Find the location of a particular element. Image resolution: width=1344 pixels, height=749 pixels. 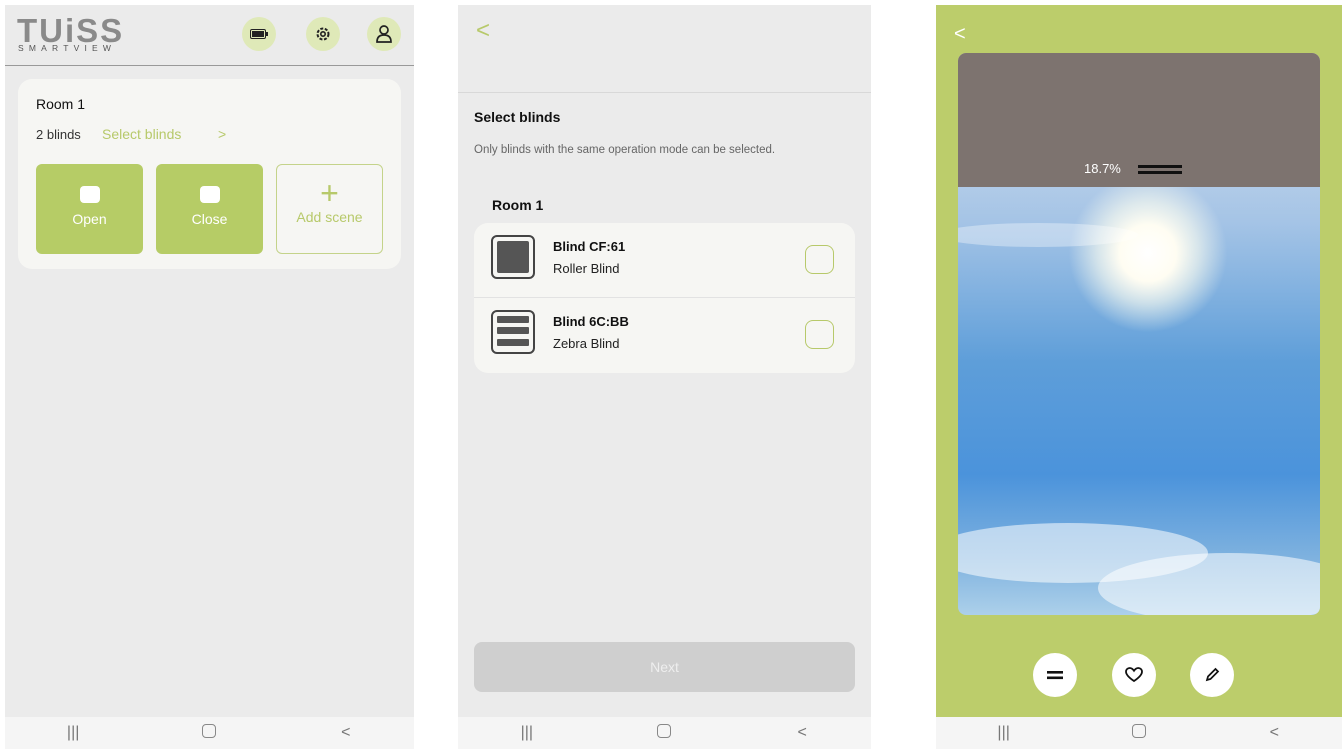

open-scene-label: Open is located at coordinates (89, 219).